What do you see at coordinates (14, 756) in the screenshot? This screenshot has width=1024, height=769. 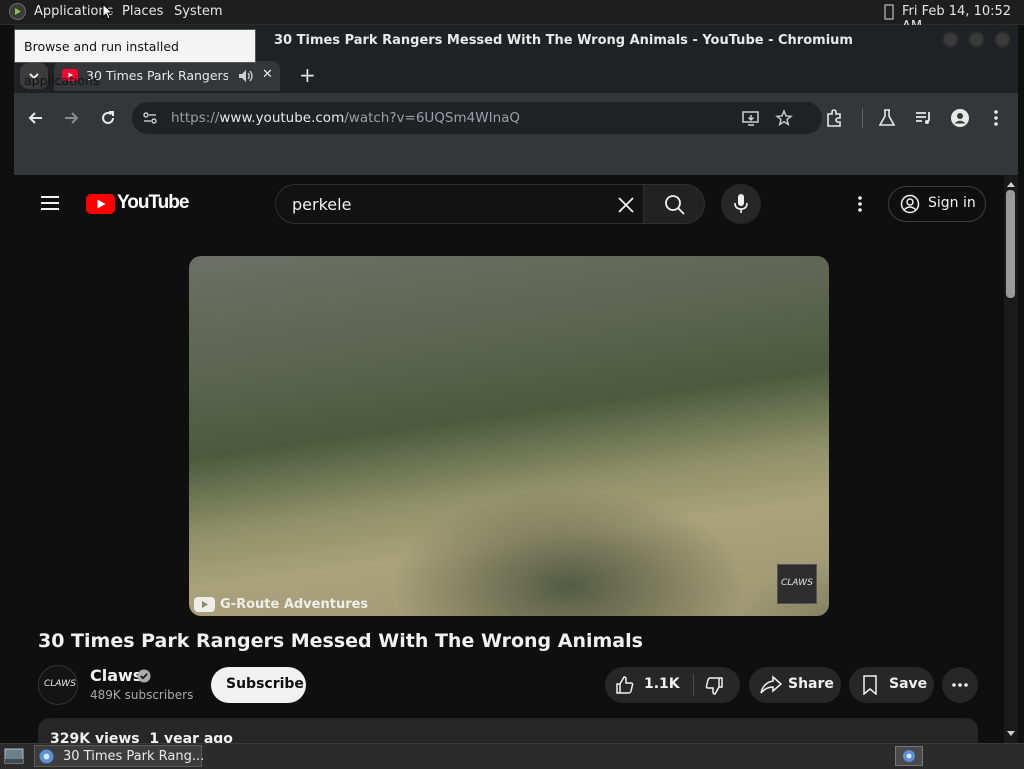 I see `show-desktop-icon` at bounding box center [14, 756].